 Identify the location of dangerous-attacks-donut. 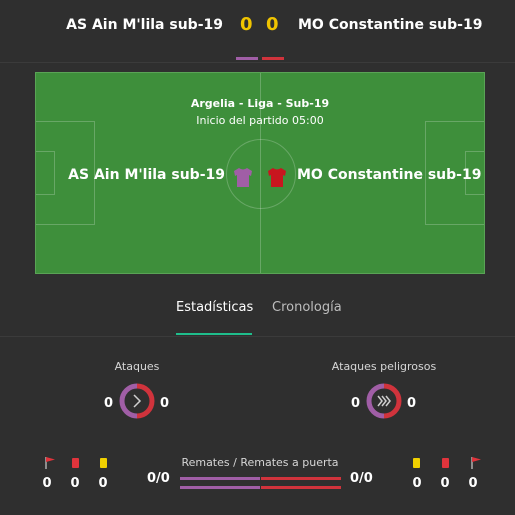
(384, 401).